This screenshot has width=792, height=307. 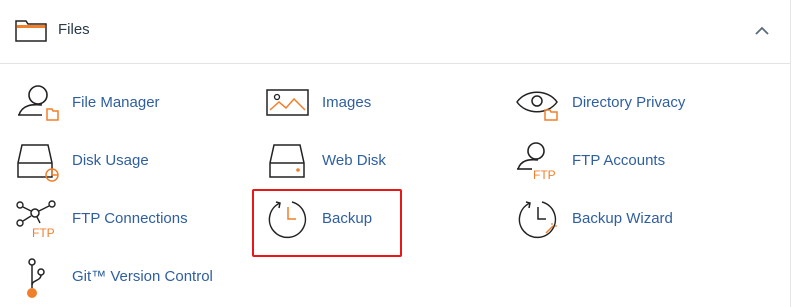 I want to click on images-icon, so click(x=287, y=102).